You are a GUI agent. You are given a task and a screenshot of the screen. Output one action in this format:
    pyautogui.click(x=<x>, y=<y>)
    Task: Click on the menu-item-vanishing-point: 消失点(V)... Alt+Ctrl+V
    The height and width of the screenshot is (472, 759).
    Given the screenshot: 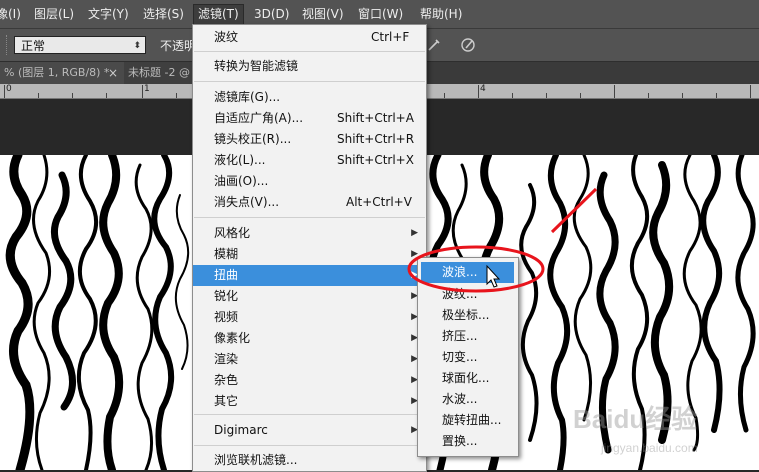 What is the action you would take?
    pyautogui.click(x=309, y=202)
    